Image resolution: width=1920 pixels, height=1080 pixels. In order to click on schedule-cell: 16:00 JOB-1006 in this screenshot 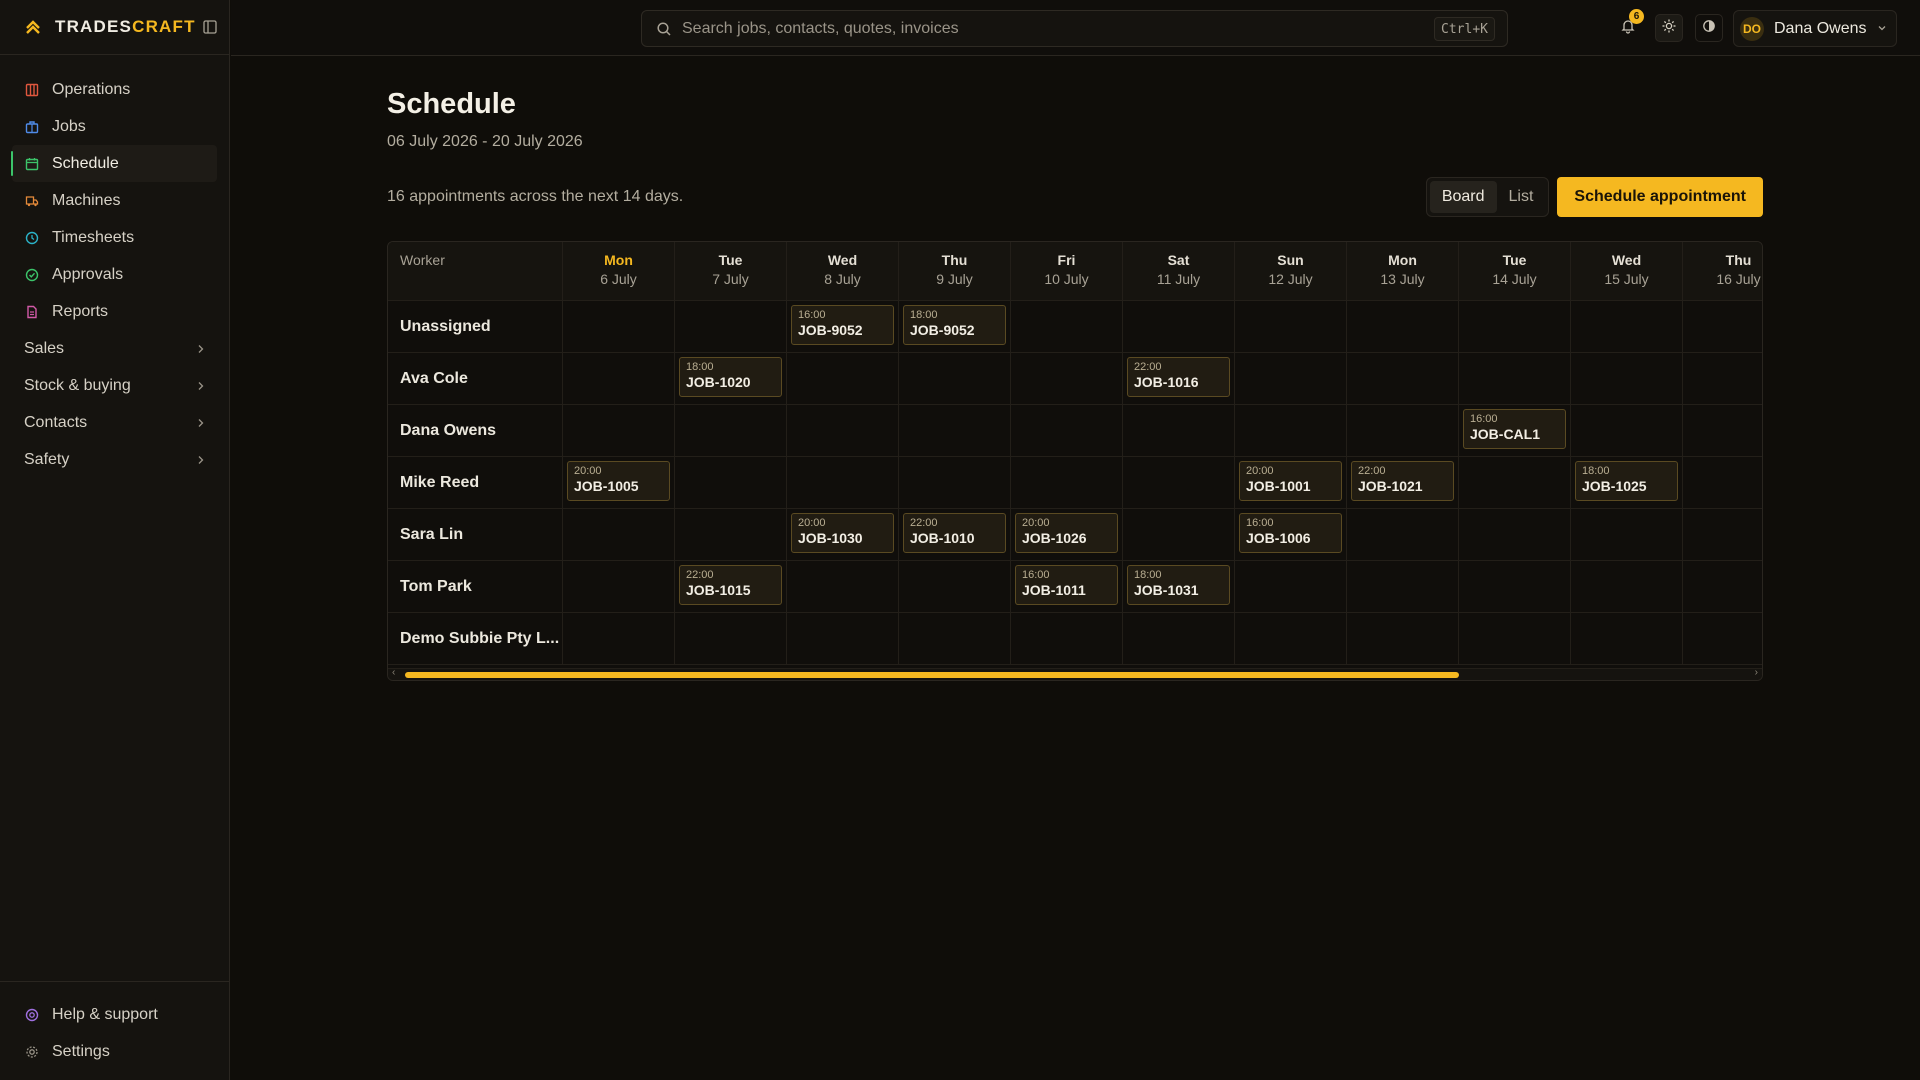, I will do `click(1291, 534)`.